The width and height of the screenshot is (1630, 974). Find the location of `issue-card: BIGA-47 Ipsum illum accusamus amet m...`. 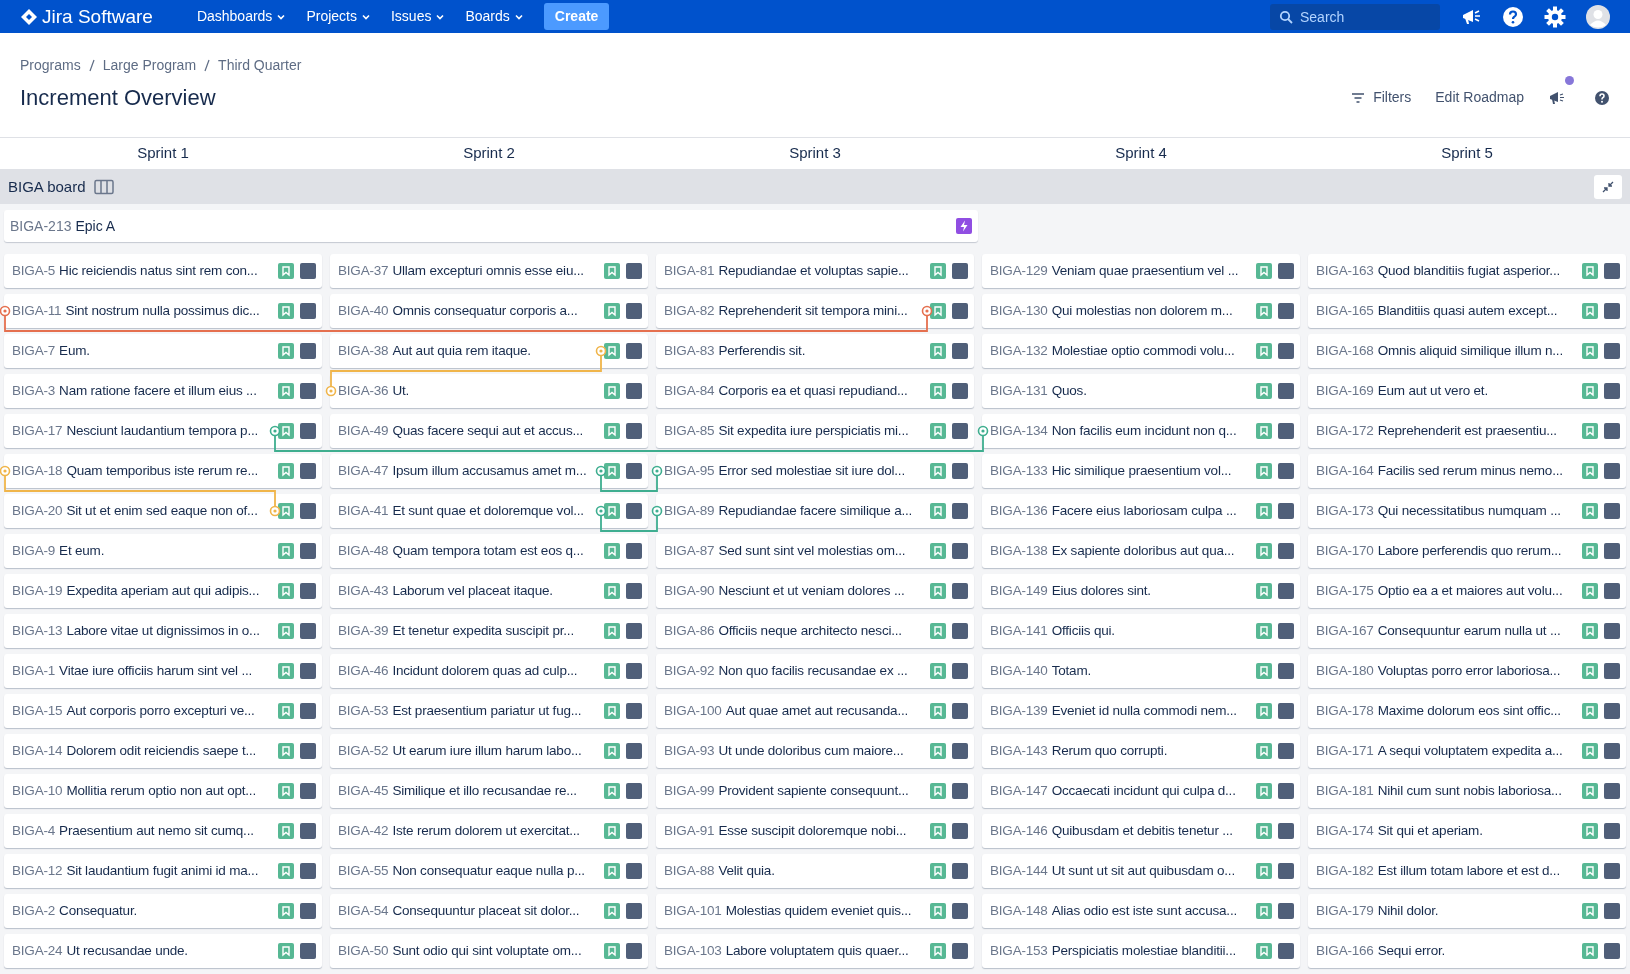

issue-card: BIGA-47 Ipsum illum accusamus amet m... is located at coordinates (489, 471).